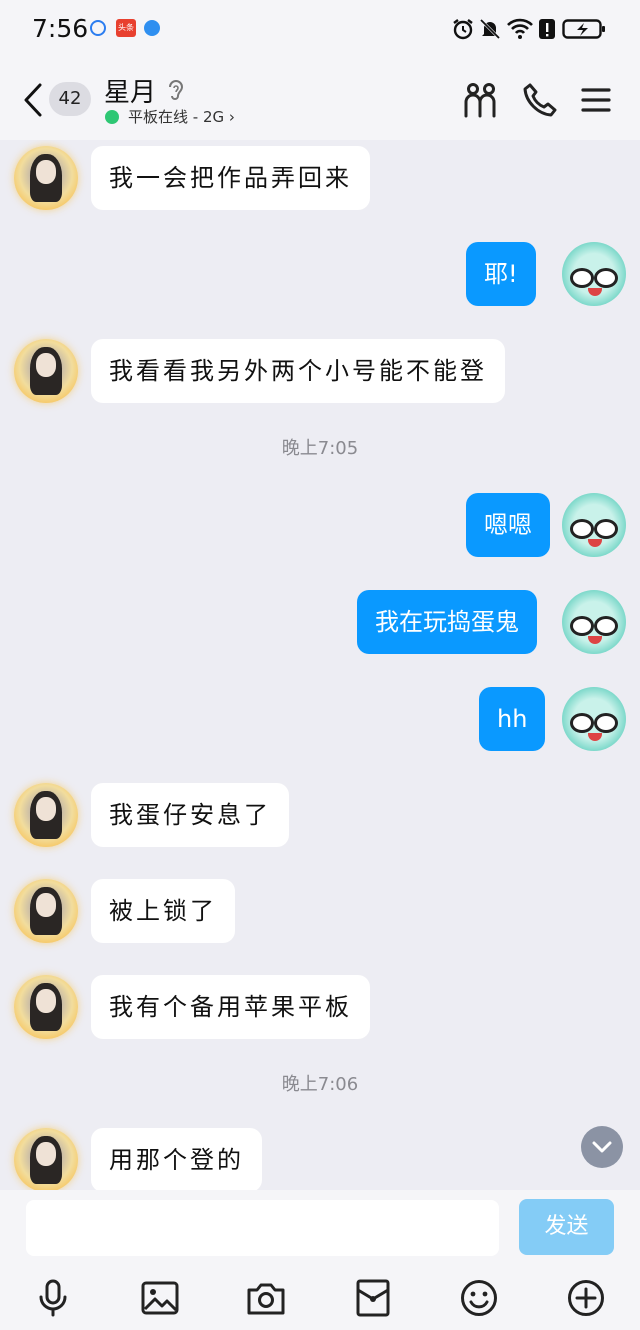 The image size is (640, 1330). What do you see at coordinates (60, 28) in the screenshot?
I see `status-time: 7:56` at bounding box center [60, 28].